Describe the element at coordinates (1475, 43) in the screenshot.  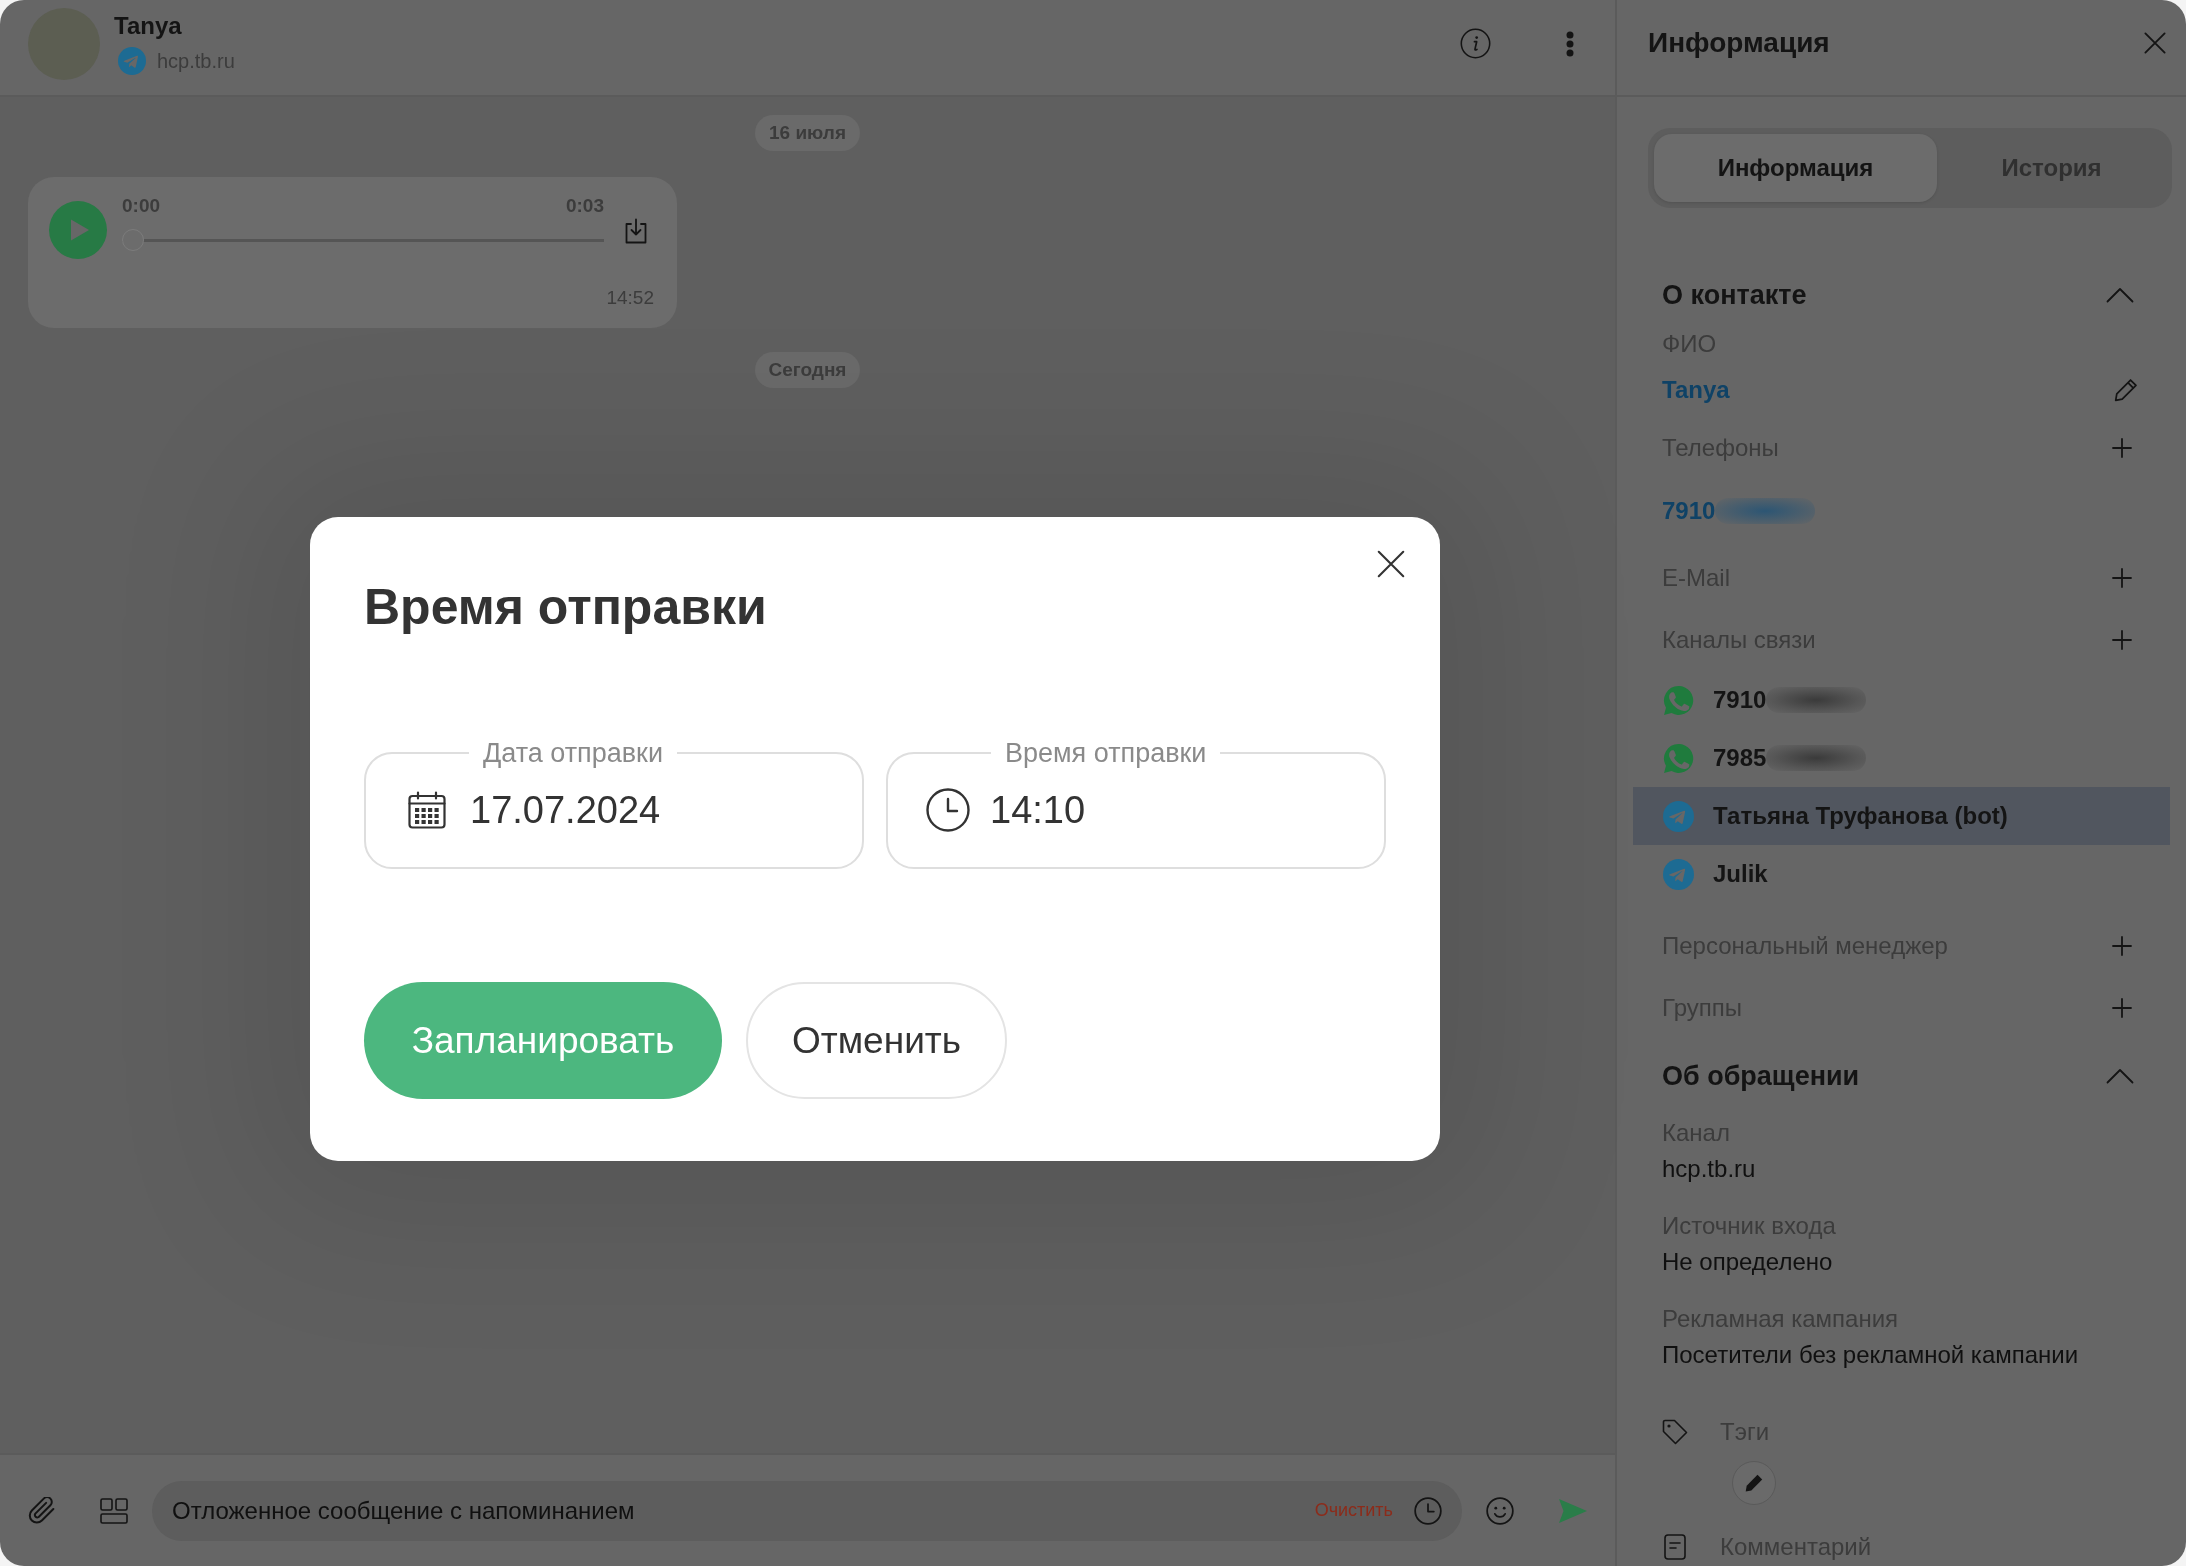
I see `info-icon` at that location.